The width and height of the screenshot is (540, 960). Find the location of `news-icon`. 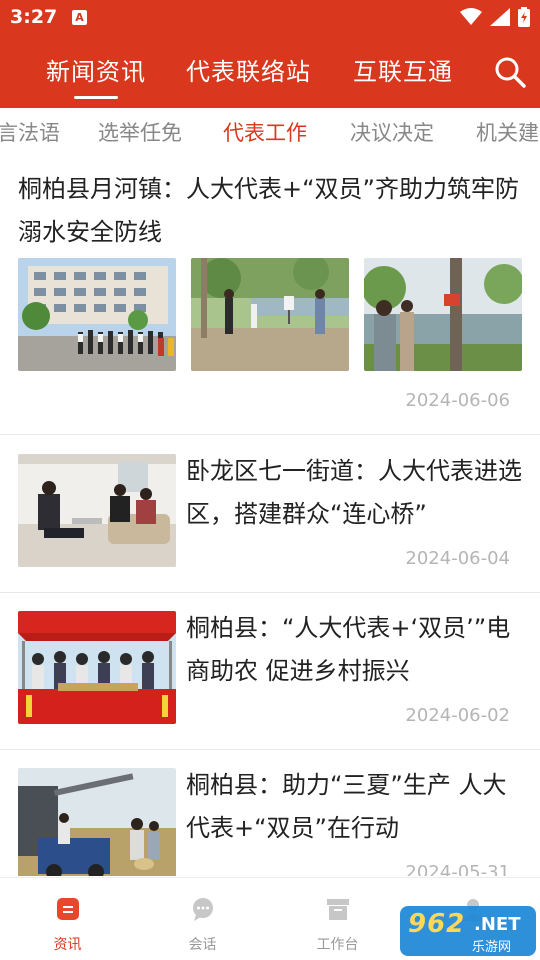

news-icon is located at coordinates (68, 909).